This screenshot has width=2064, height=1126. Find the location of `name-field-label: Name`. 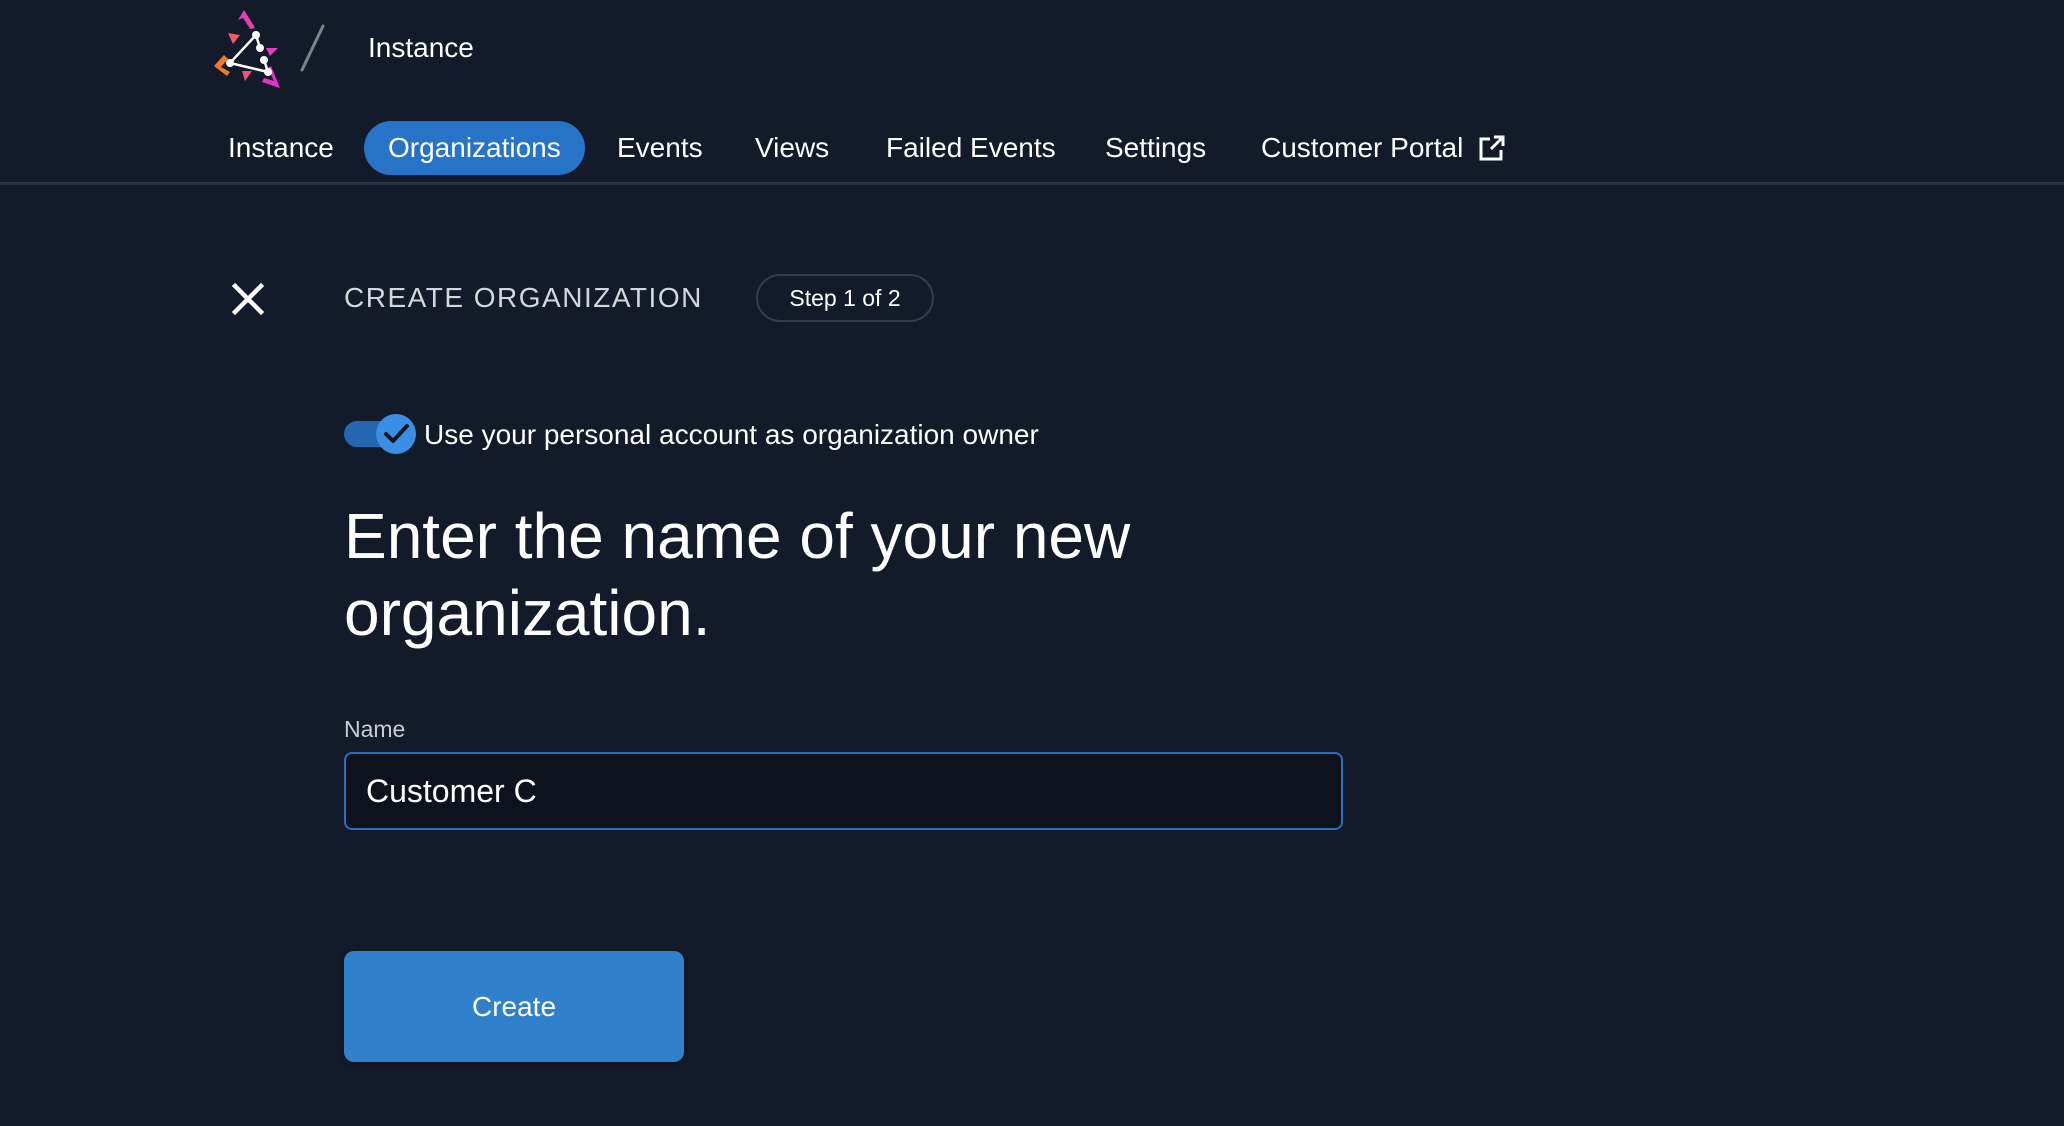

name-field-label: Name is located at coordinates (375, 729).